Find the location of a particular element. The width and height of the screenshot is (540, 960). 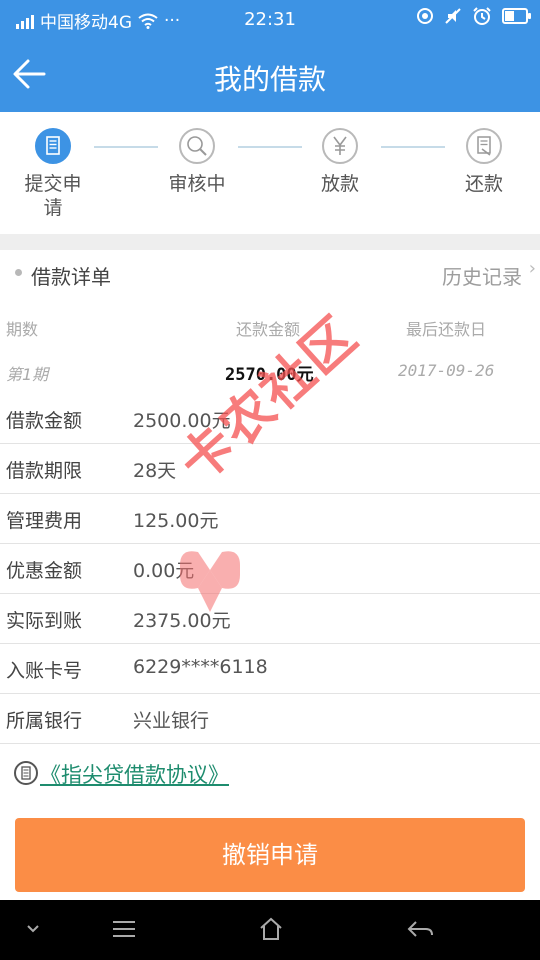

detail-row-discount: 优惠金额 0.00元 is located at coordinates (270, 569).